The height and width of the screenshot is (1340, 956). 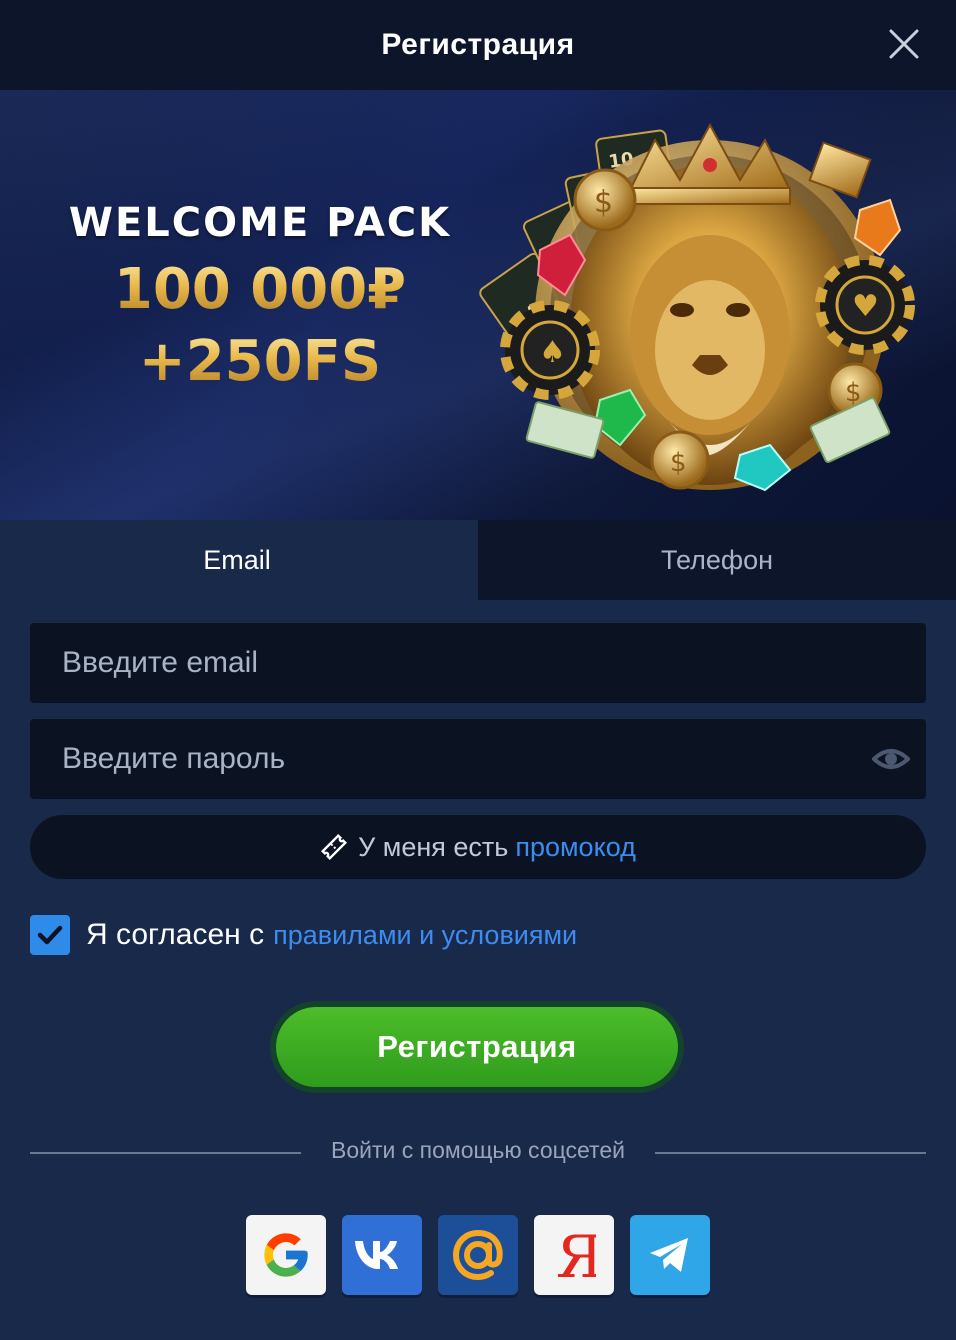 What do you see at coordinates (452, 663) in the screenshot?
I see `email-input` at bounding box center [452, 663].